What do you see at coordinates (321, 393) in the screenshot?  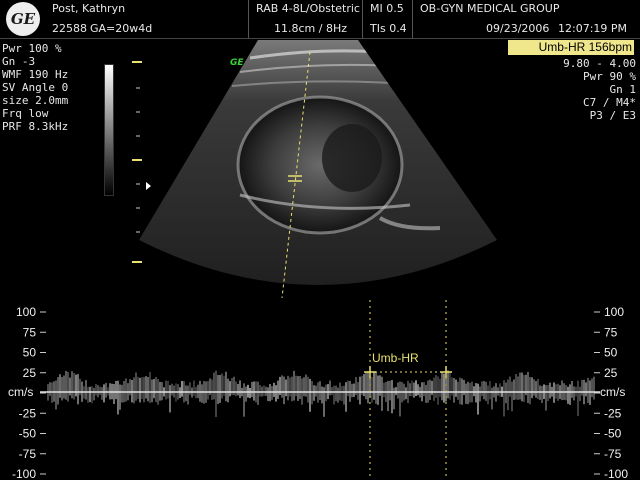 I see `spectral-waveform` at bounding box center [321, 393].